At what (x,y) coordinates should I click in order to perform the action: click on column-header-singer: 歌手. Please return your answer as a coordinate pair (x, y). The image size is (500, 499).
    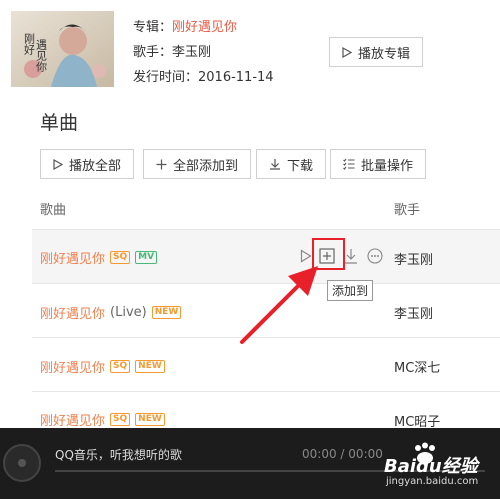
    Looking at the image, I should click on (407, 208).